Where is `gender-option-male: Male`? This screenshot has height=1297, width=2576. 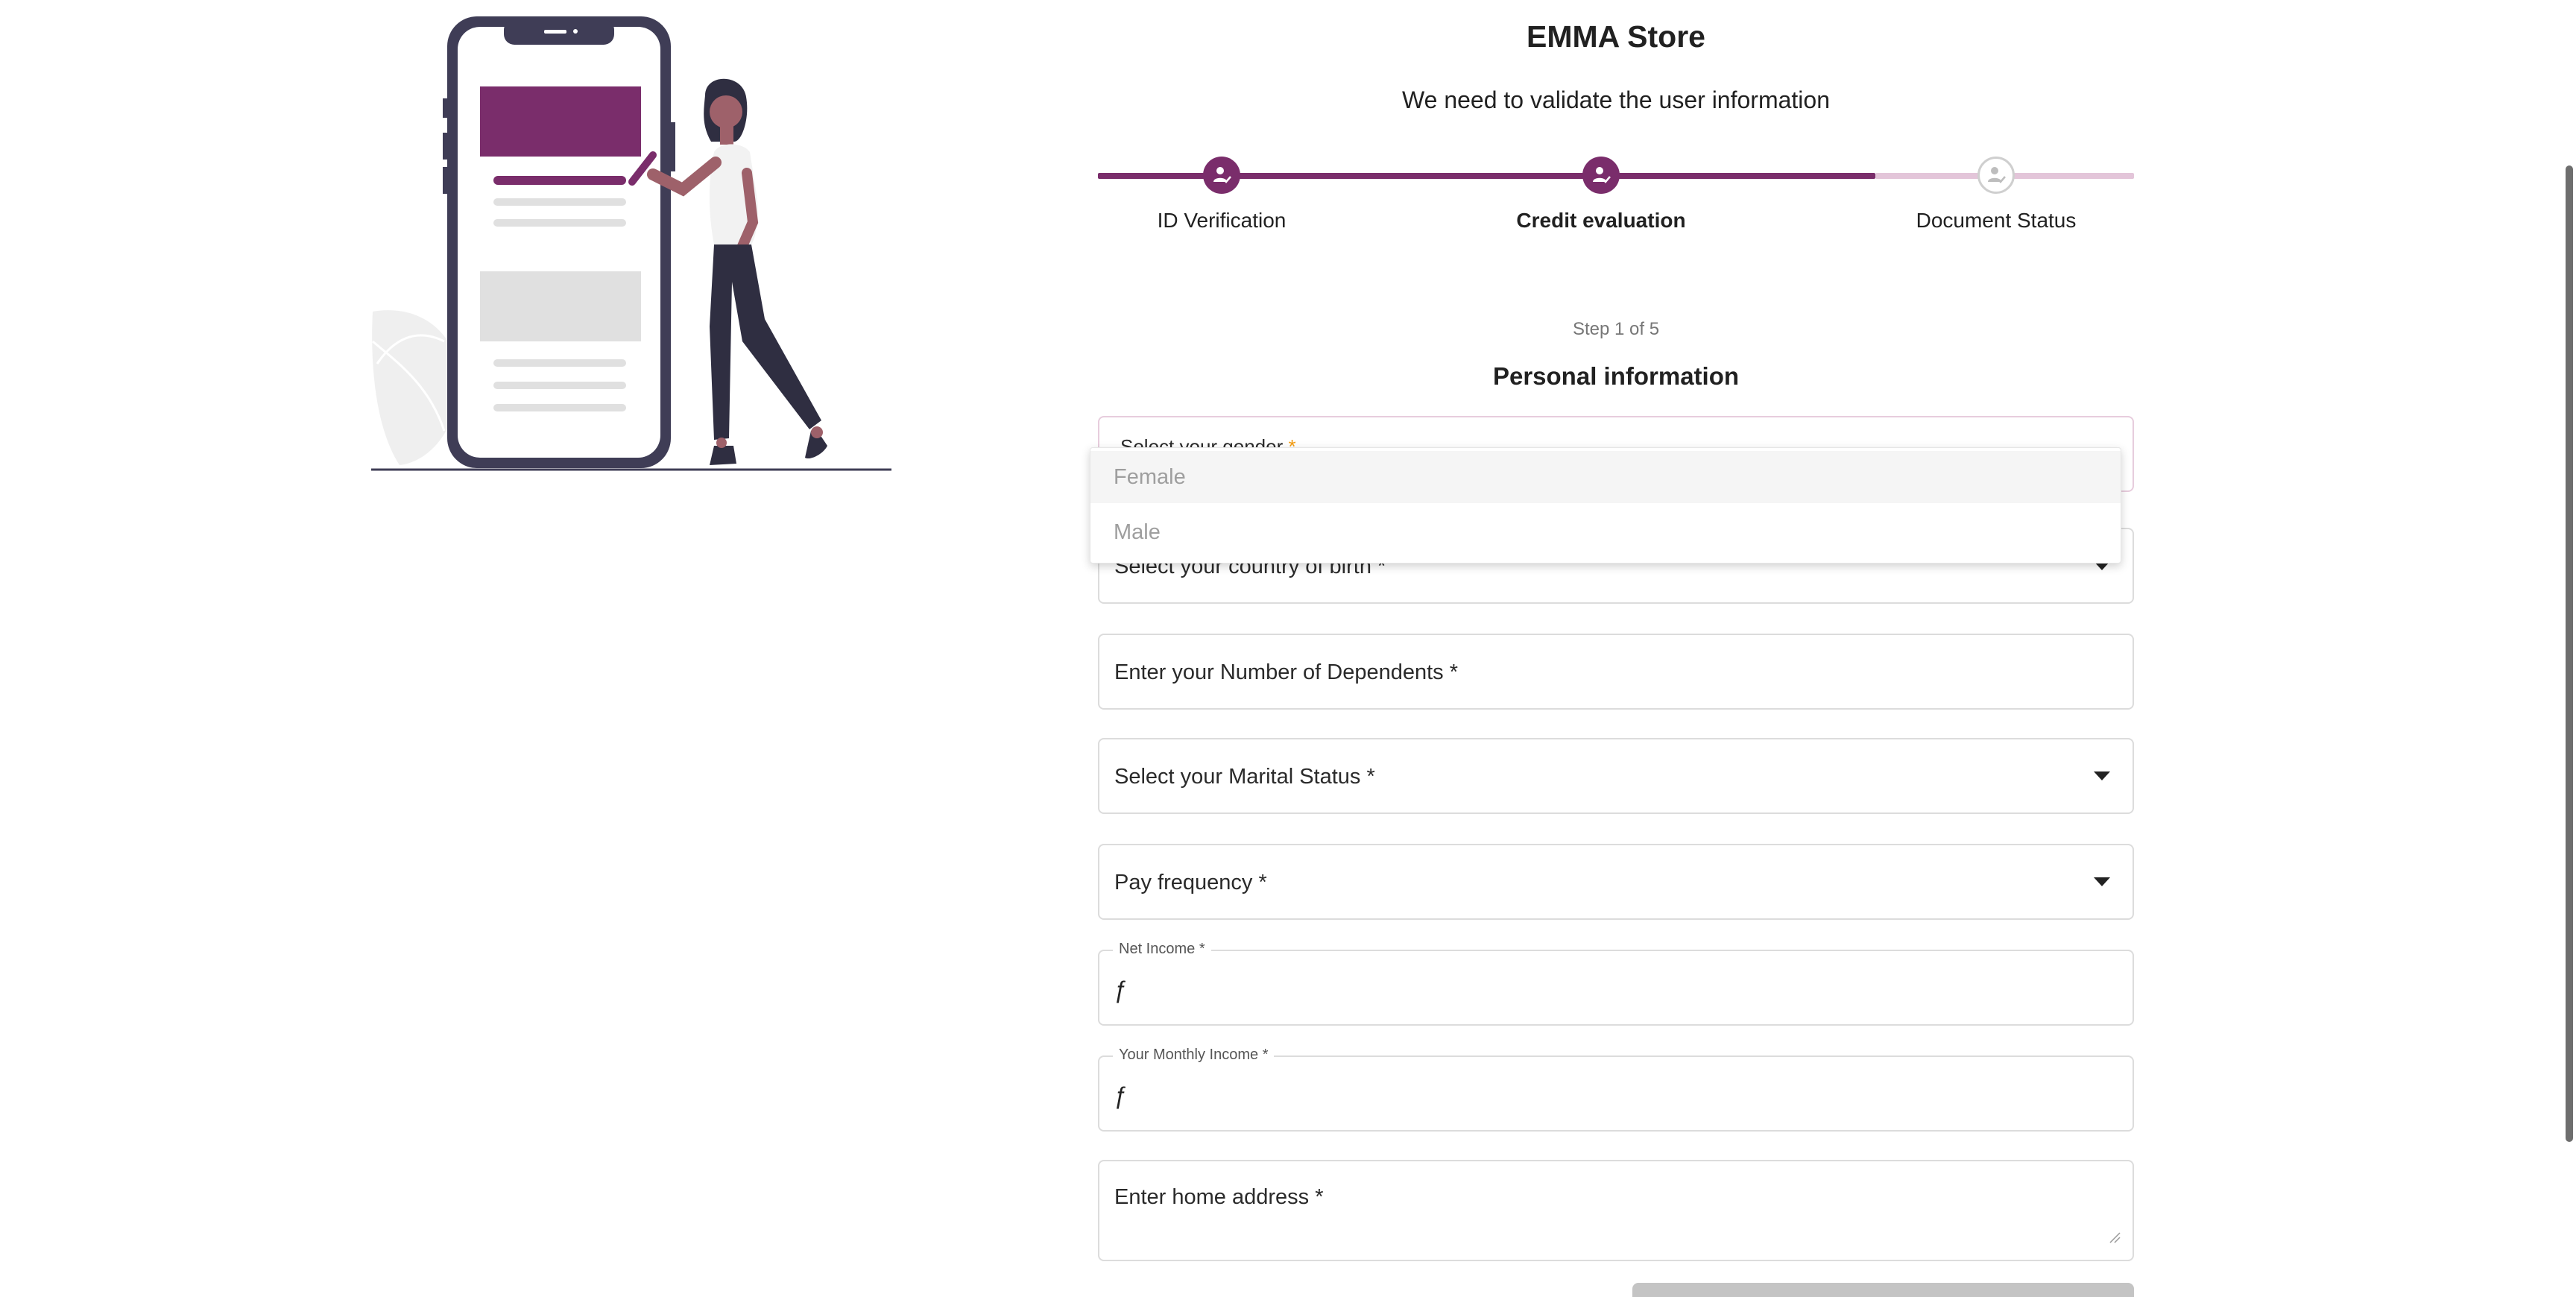
gender-option-male: Male is located at coordinates (1606, 532).